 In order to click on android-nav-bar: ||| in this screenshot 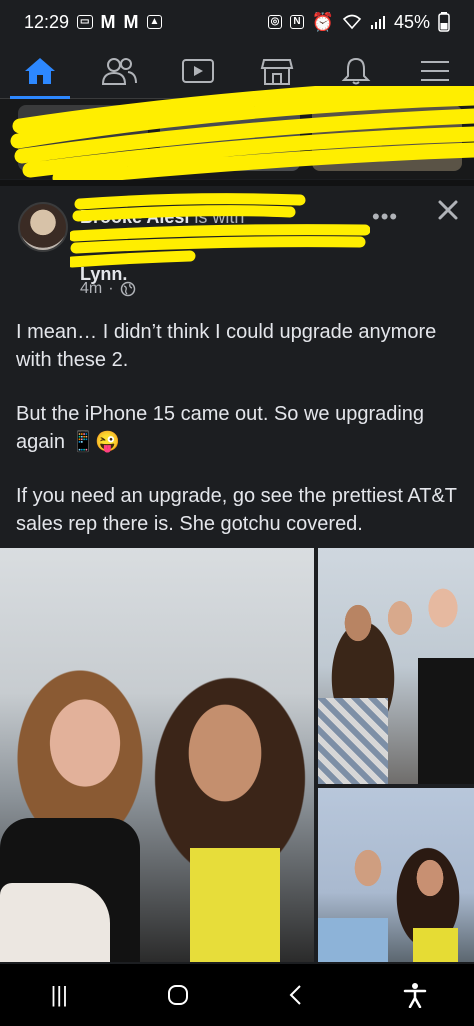, I will do `click(237, 995)`.